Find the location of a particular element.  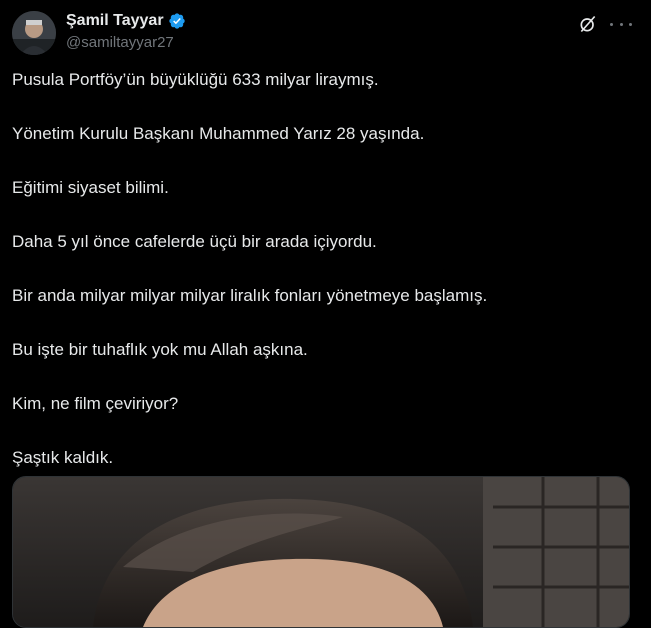

tweet-paragraph: Şaştık kaldık. is located at coordinates (63, 457).